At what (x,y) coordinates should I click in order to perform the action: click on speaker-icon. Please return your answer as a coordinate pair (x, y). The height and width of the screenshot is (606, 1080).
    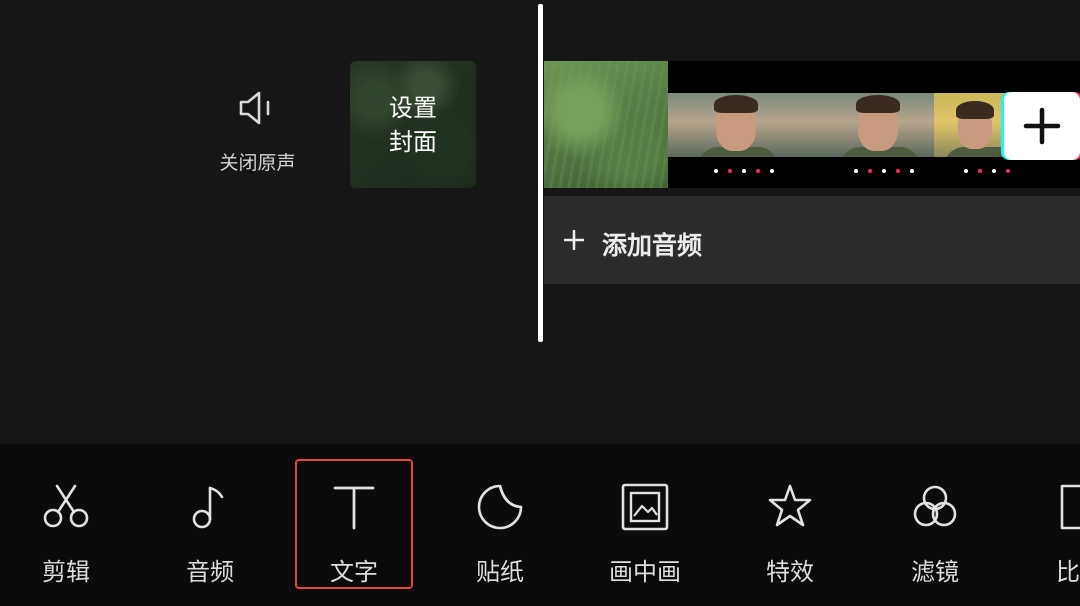
    Looking at the image, I should click on (254, 108).